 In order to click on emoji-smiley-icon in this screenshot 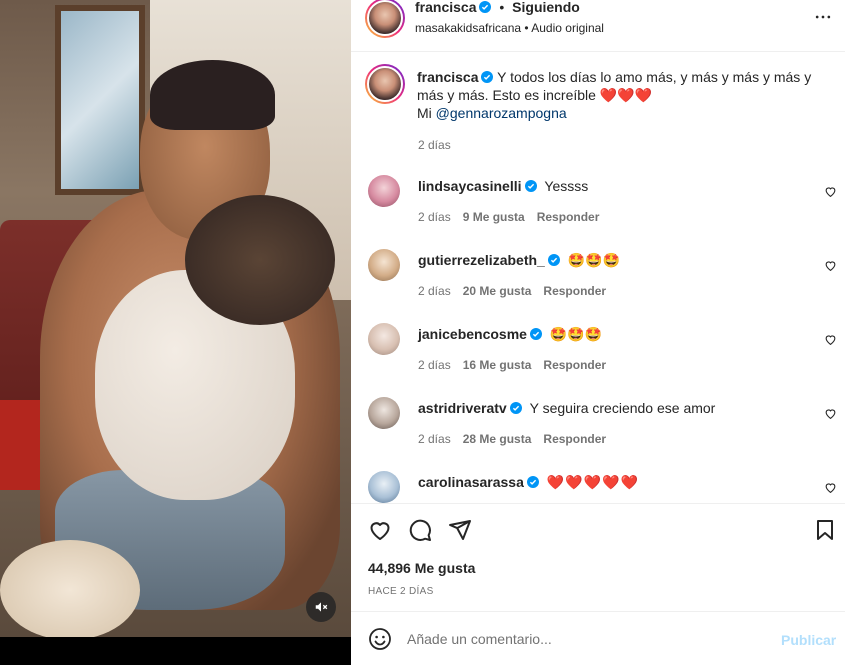, I will do `click(380, 639)`.